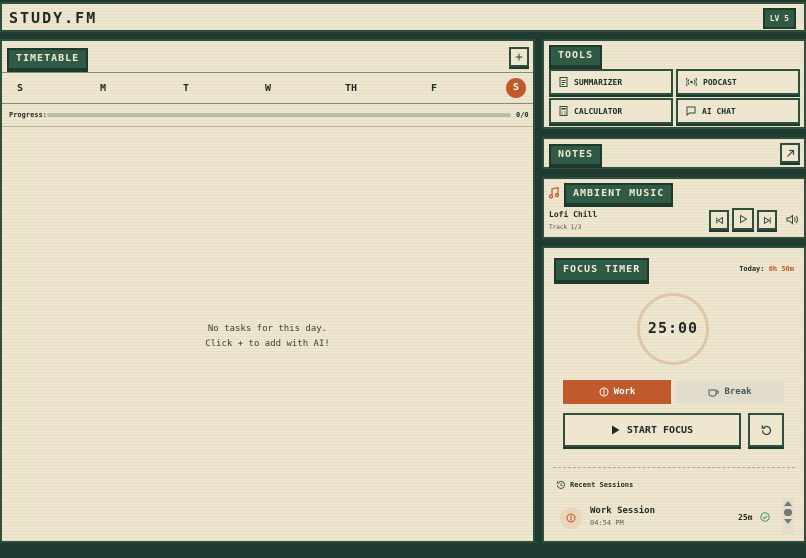  I want to click on today-label: Today:, so click(752, 269).